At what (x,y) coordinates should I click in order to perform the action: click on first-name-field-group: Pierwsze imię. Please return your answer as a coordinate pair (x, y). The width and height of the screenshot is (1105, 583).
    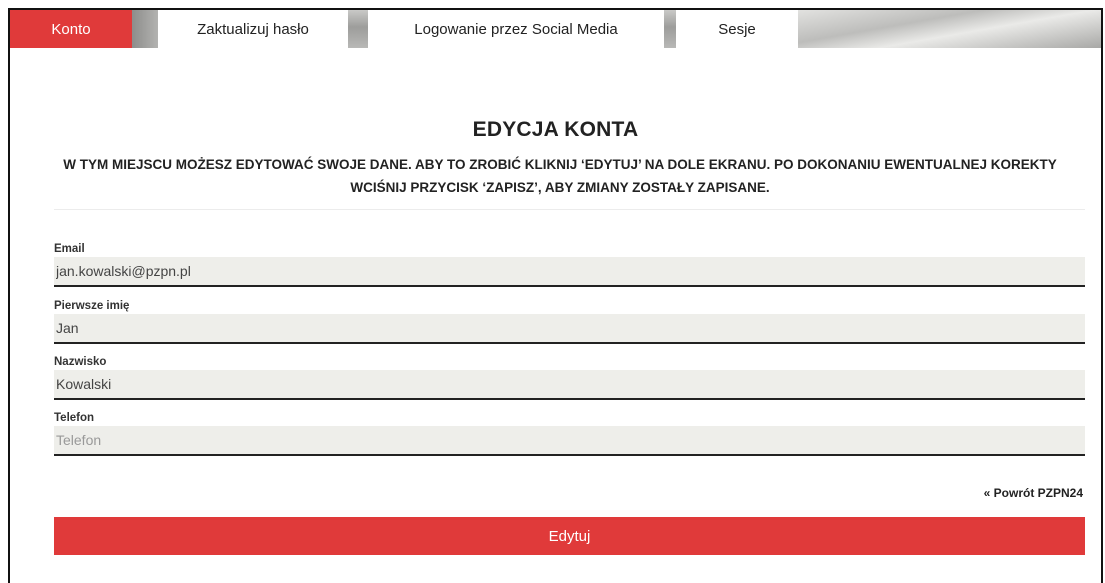
    Looking at the image, I should click on (569, 321).